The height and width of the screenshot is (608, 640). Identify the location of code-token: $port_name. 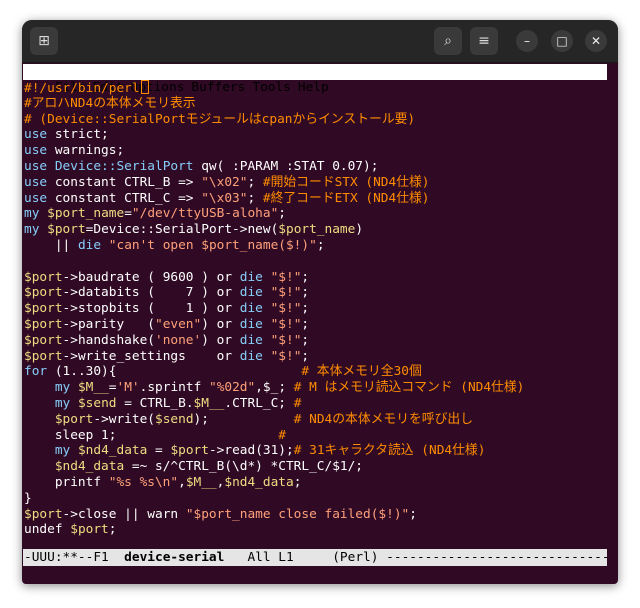
(317, 230).